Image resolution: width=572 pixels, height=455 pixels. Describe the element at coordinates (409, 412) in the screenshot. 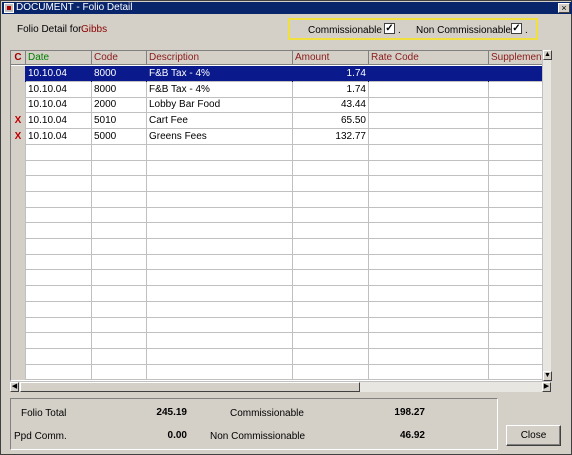

I see `commissionable-total-value: 198.27` at that location.